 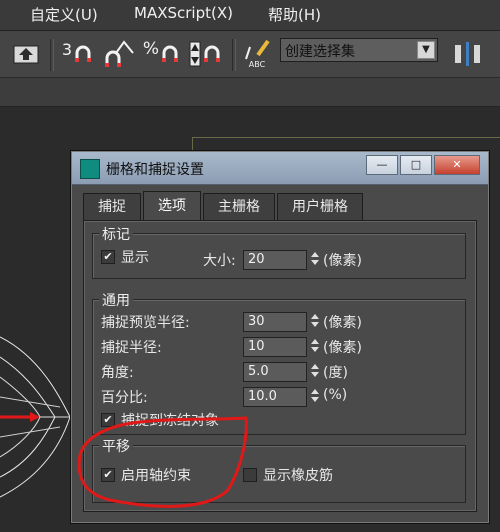 I want to click on snap-preview-radius-unit: (像素), so click(x=342, y=323).